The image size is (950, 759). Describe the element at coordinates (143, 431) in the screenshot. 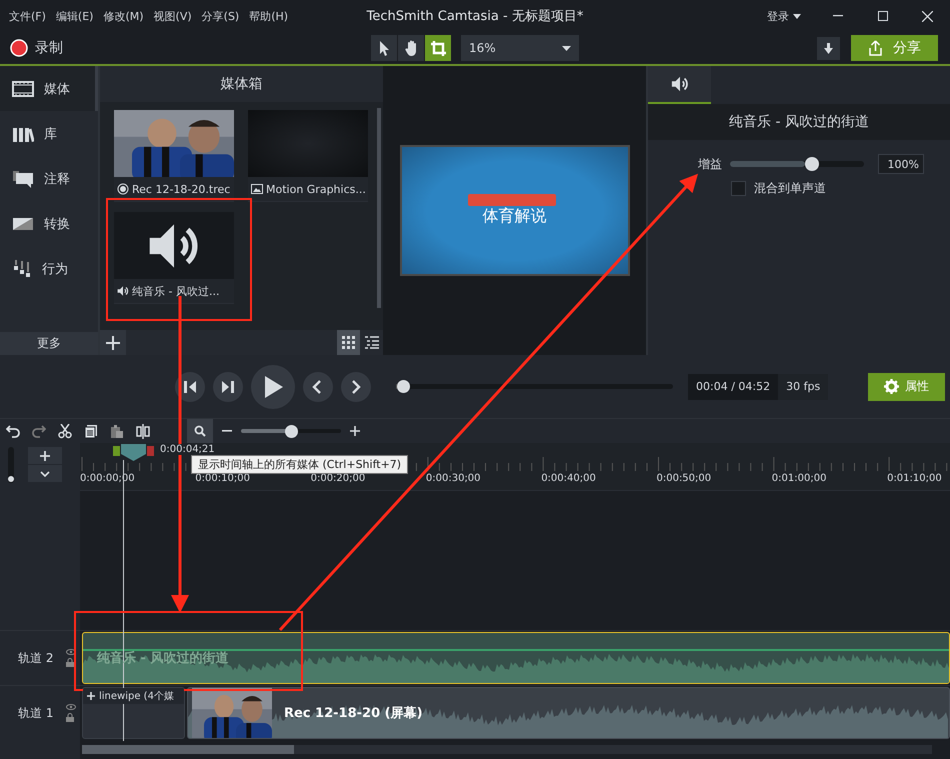

I see `split-icon` at that location.